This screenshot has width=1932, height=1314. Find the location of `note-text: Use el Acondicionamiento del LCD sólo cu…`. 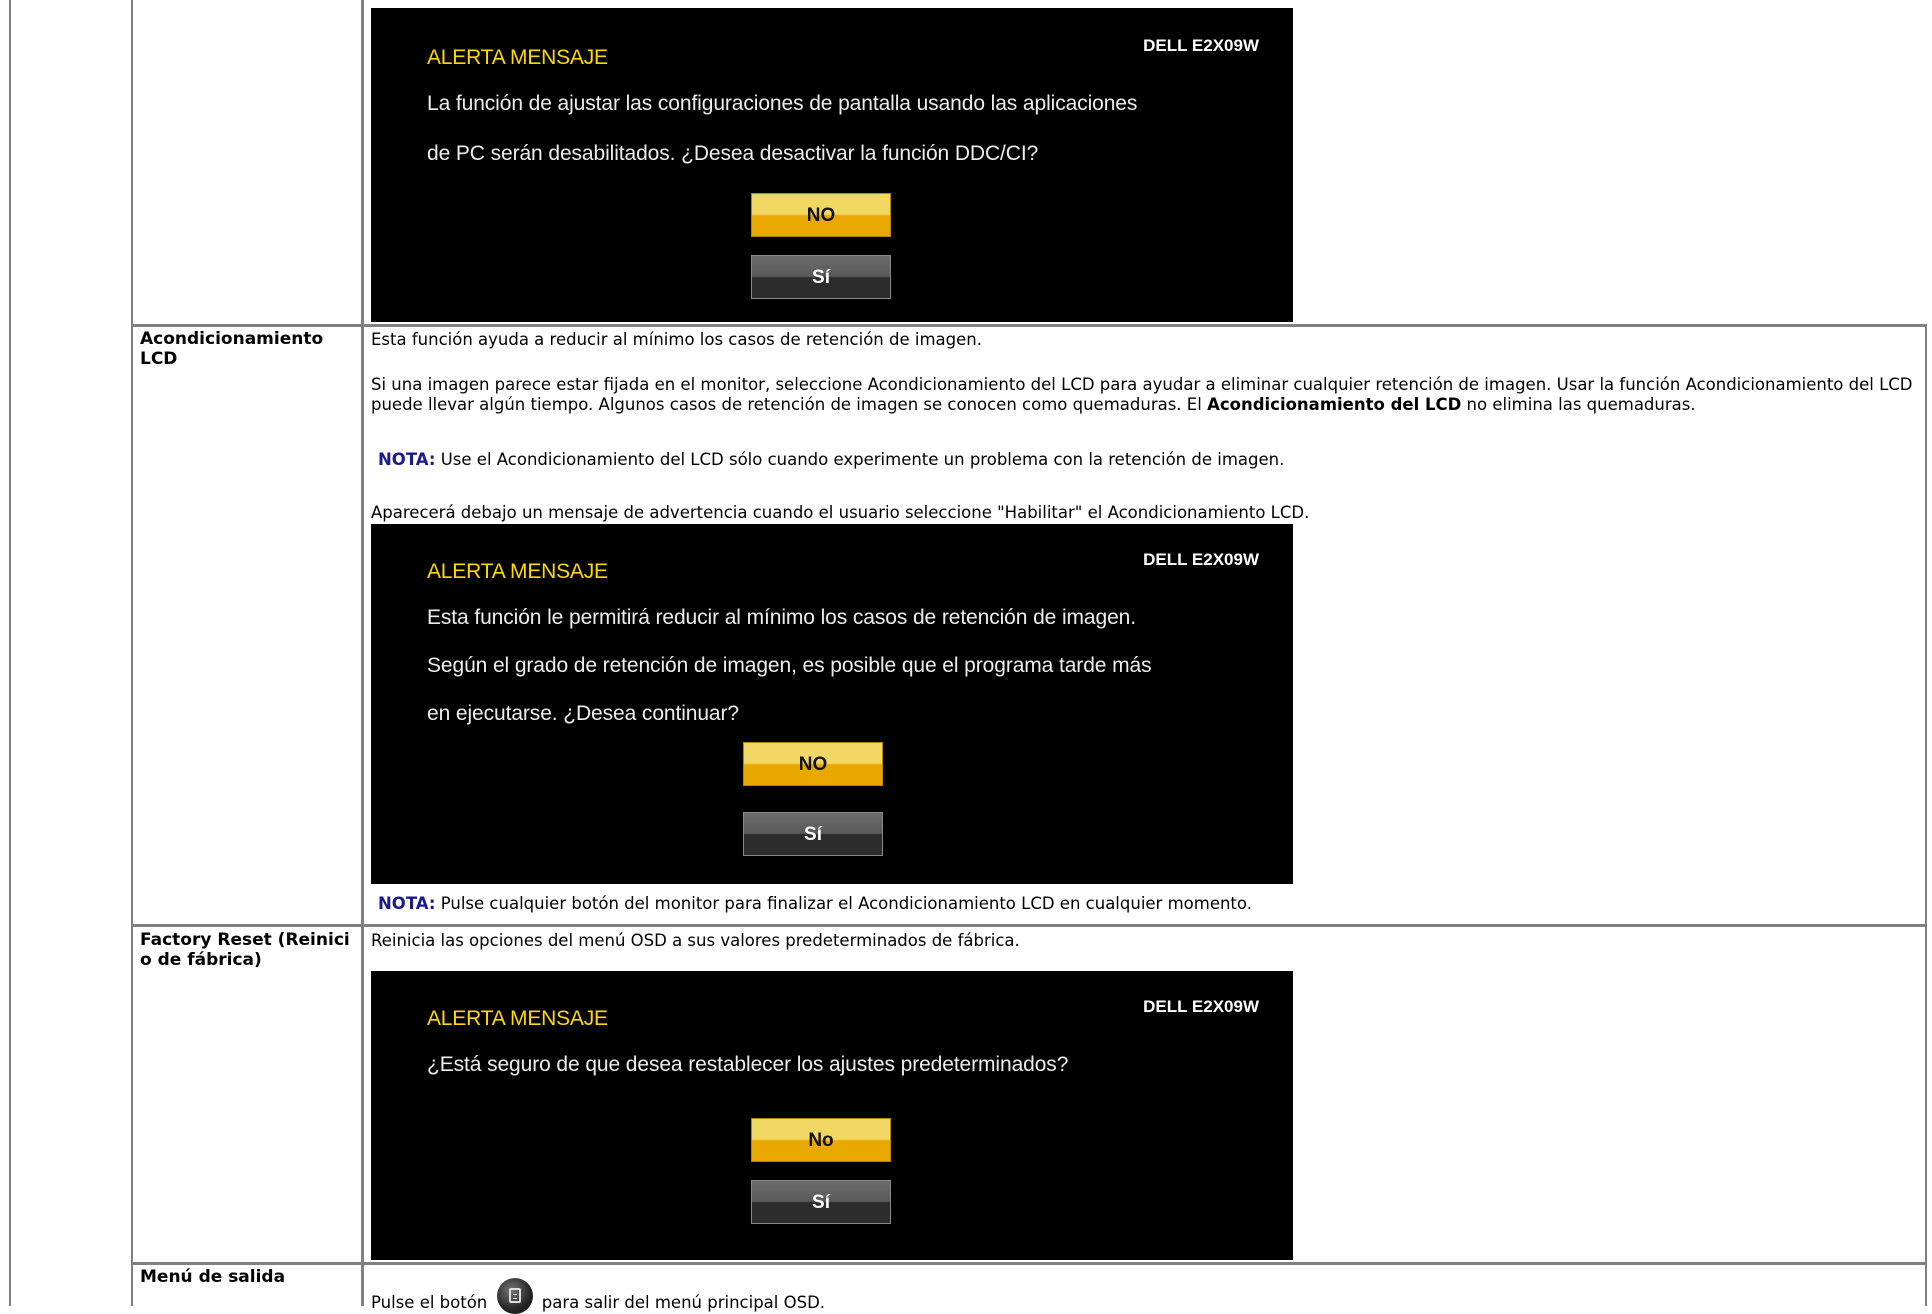

note-text: Use el Acondicionamiento del LCD sólo cu… is located at coordinates (860, 459).